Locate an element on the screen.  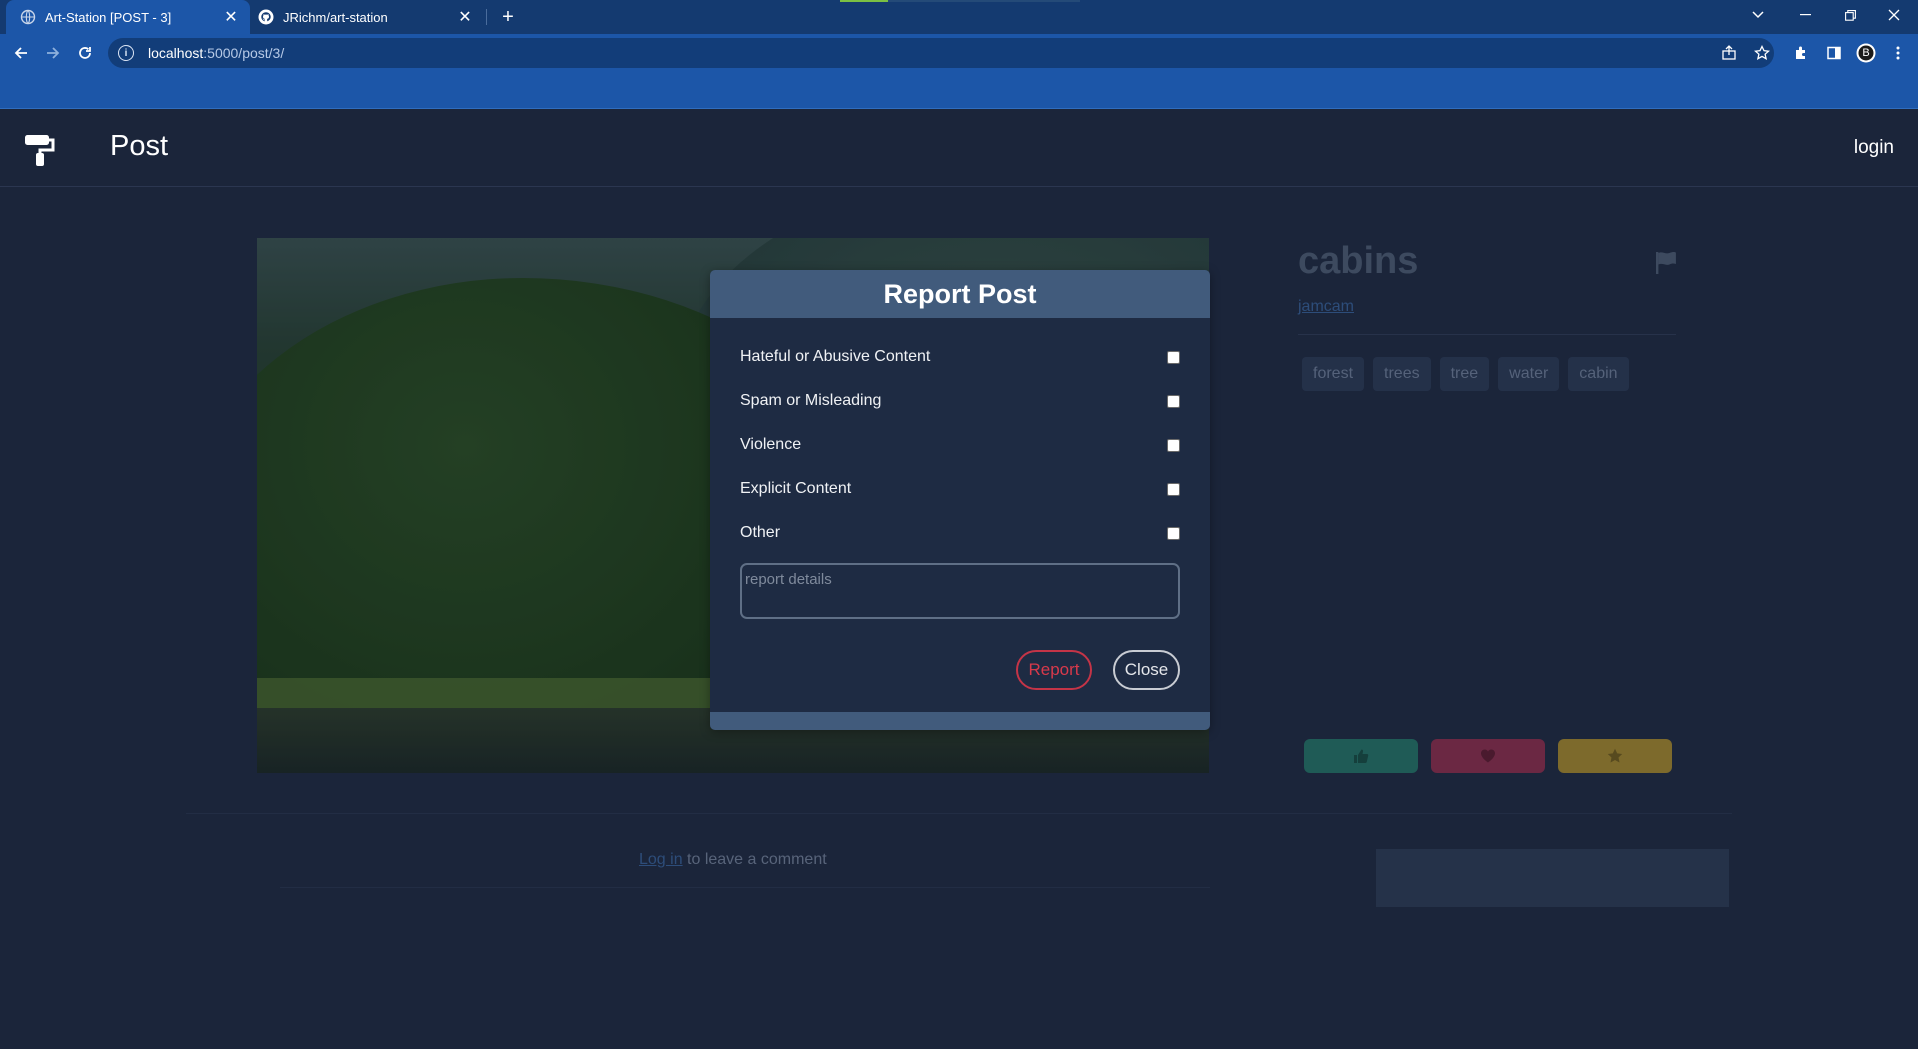
report-option: Hateful or Abusive Content is located at coordinates (960, 357).